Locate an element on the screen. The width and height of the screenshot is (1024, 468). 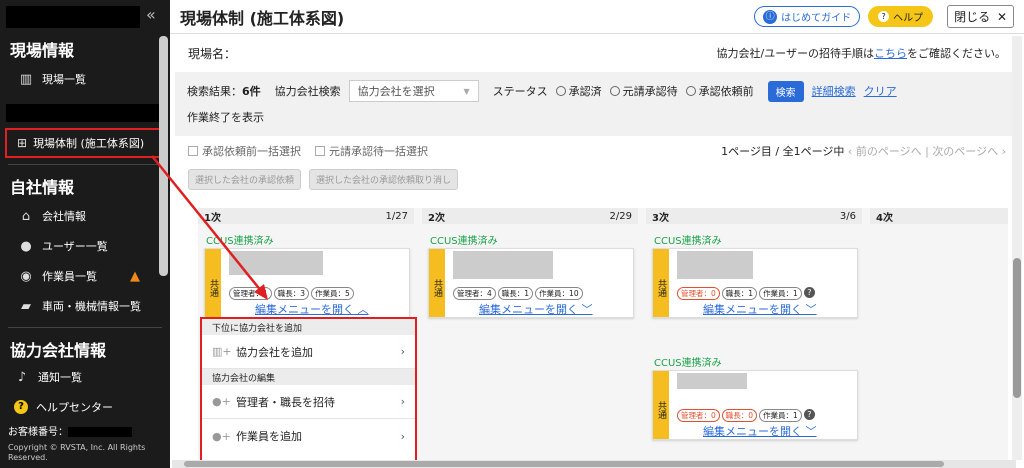
sidebar-header: « is located at coordinates (85, 17).